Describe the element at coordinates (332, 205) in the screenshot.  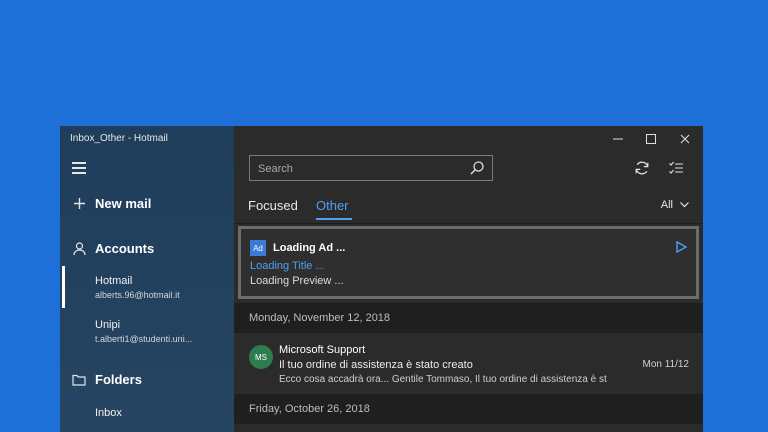
I see `tab-other: Other` at that location.